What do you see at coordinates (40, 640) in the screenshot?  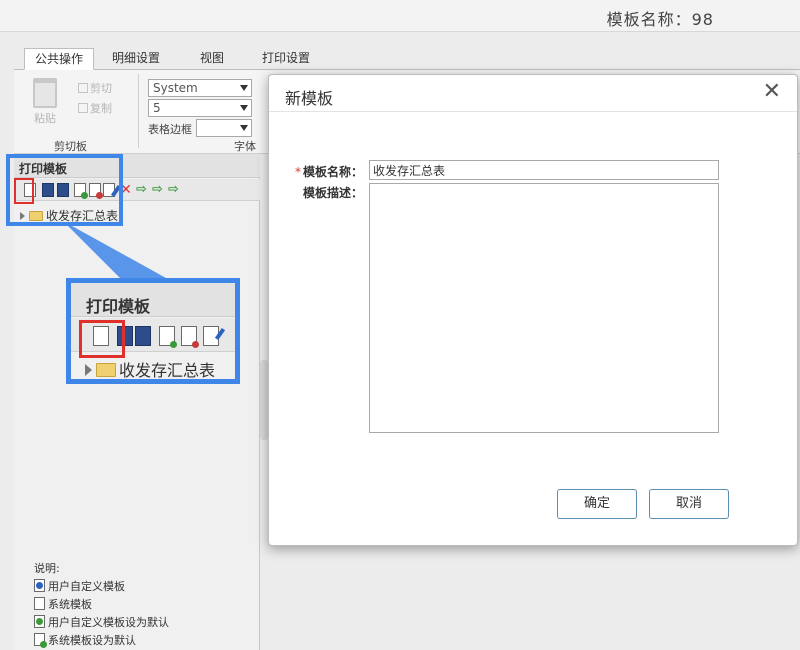 I see `system-default-icon` at bounding box center [40, 640].